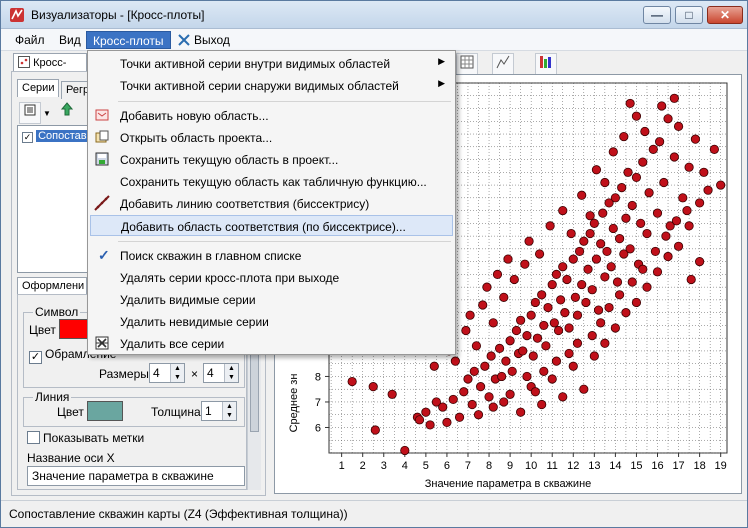  I want to click on series-tree-item: ✓ Сопостав, so click(55, 137).